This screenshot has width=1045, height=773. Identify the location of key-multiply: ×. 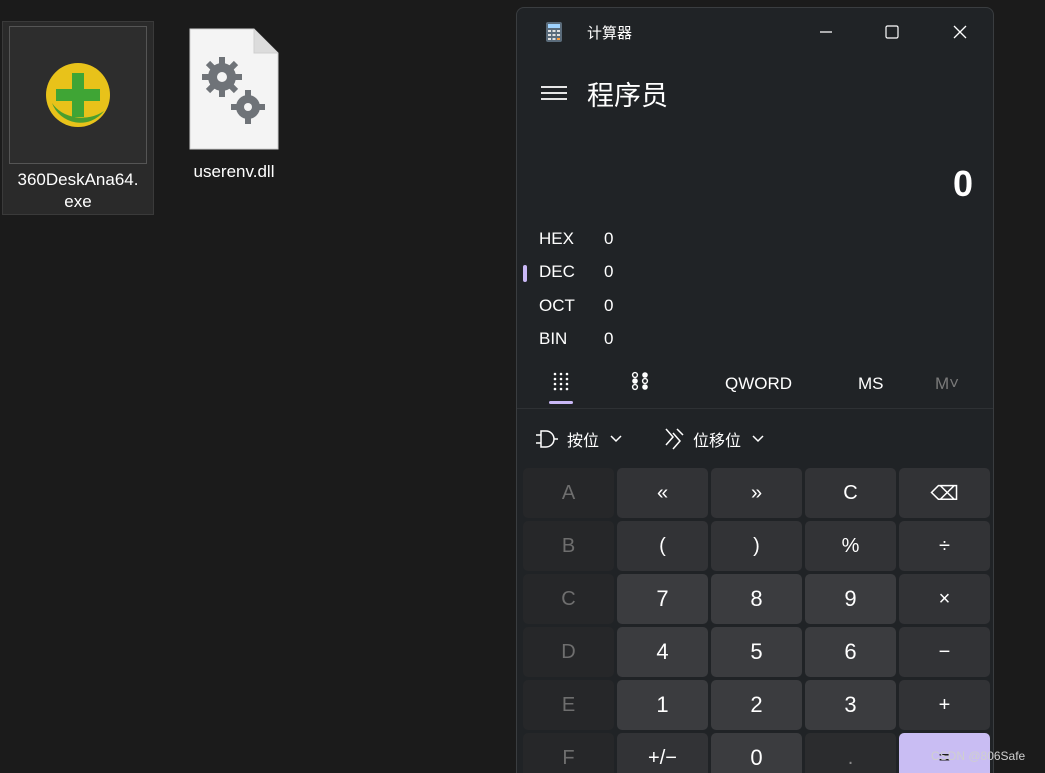
(944, 599).